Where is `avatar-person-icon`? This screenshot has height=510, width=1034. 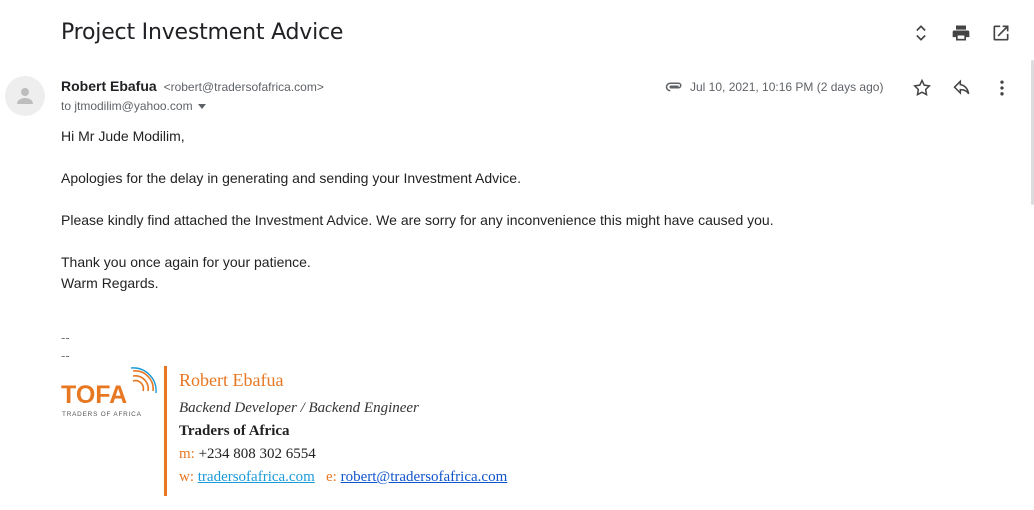
avatar-person-icon is located at coordinates (25, 96).